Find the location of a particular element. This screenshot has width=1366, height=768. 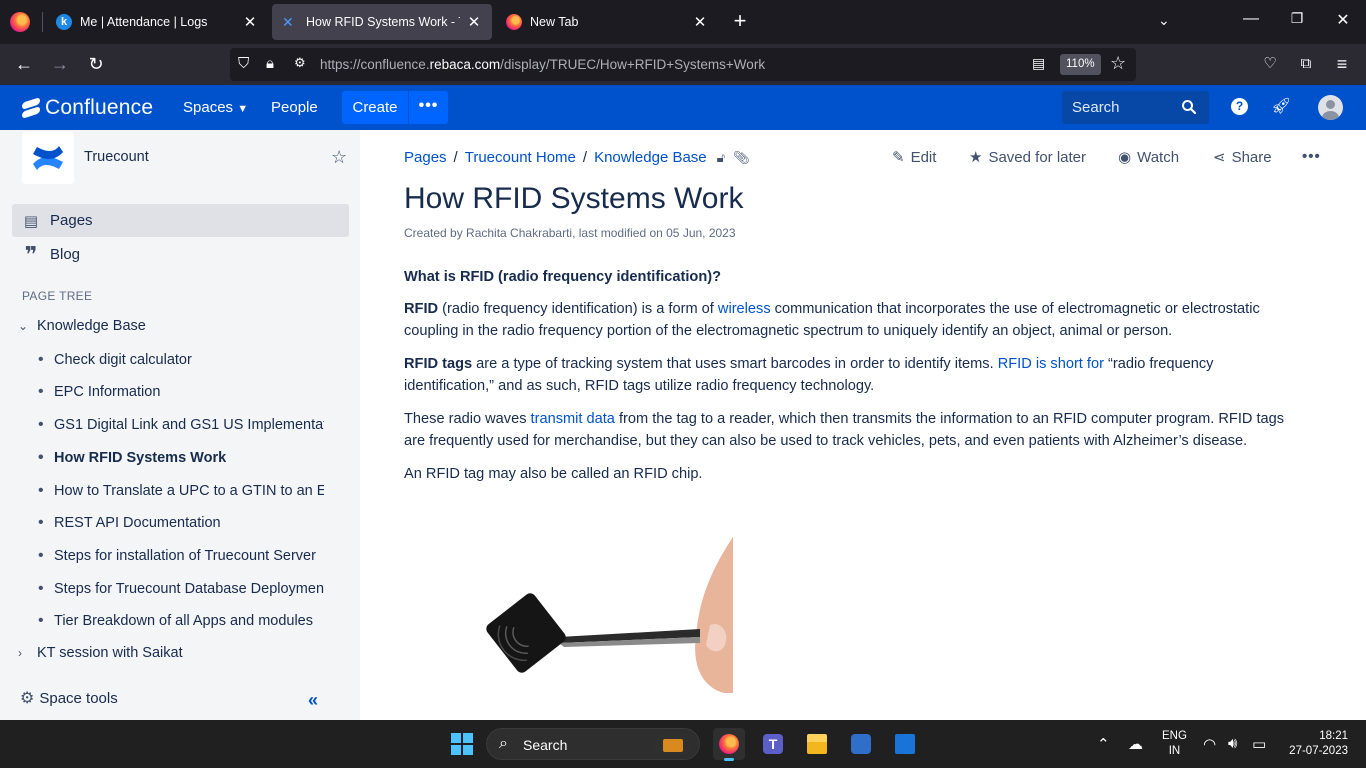

confluence-favicon-icon: ✕ is located at coordinates (288, 22).